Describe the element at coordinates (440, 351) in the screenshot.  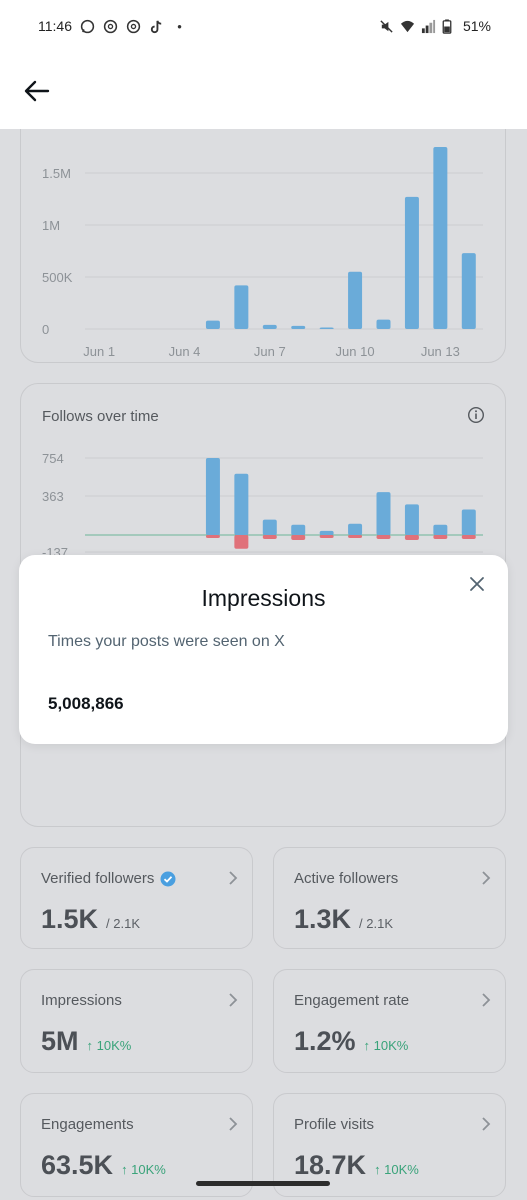
I see `x-tick-label: Jun 13` at that location.